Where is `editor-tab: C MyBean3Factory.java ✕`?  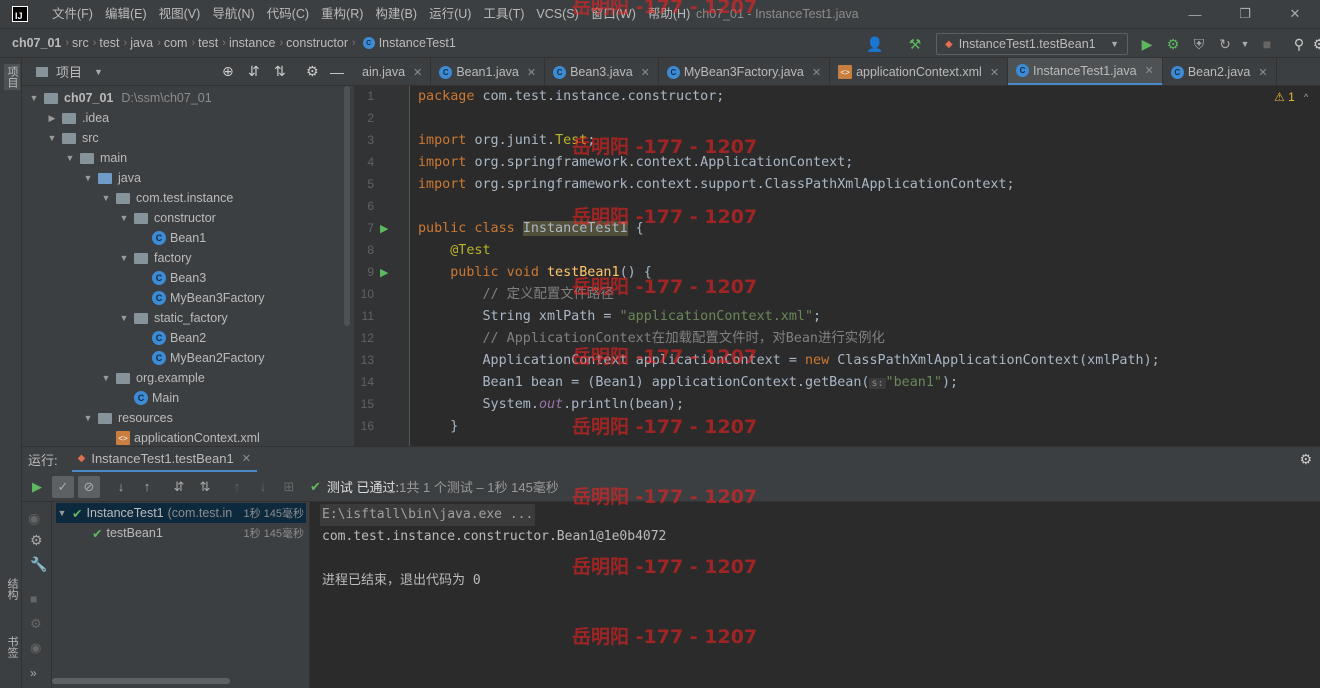 editor-tab: C MyBean3Factory.java ✕ is located at coordinates (745, 71).